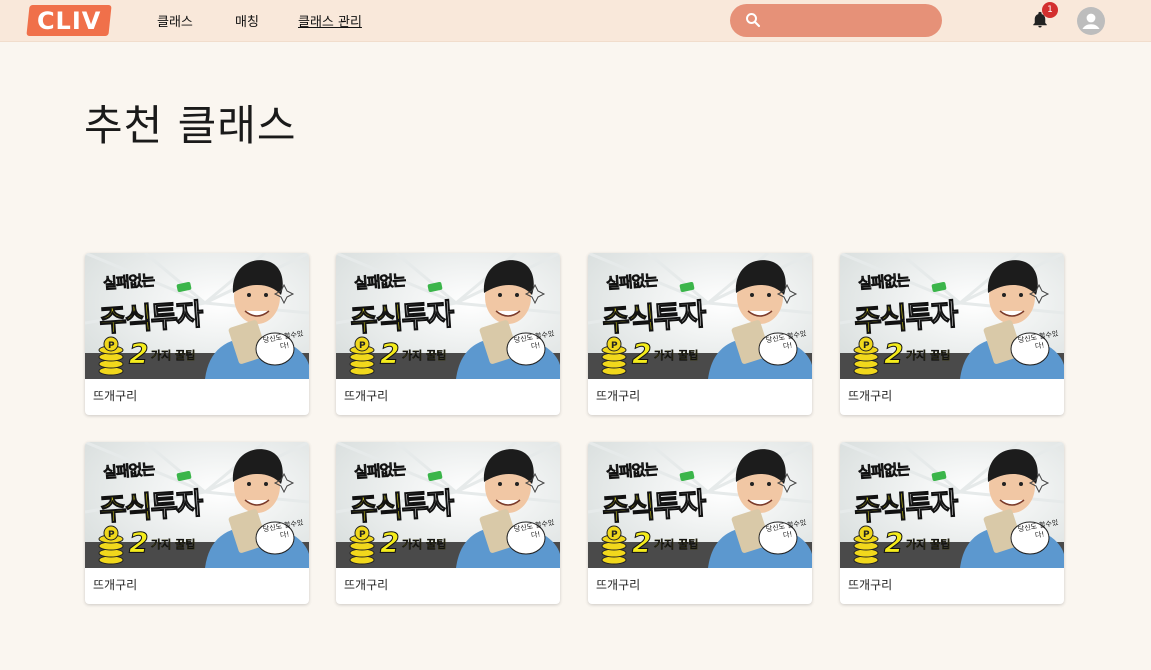  I want to click on cliv-logo: CLIV, so click(69, 20).